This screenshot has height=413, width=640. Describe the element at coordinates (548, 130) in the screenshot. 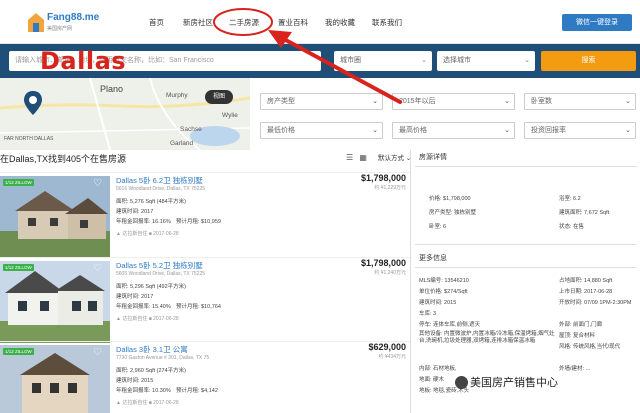

I see `filter-roi-label: 投资回报率` at that location.